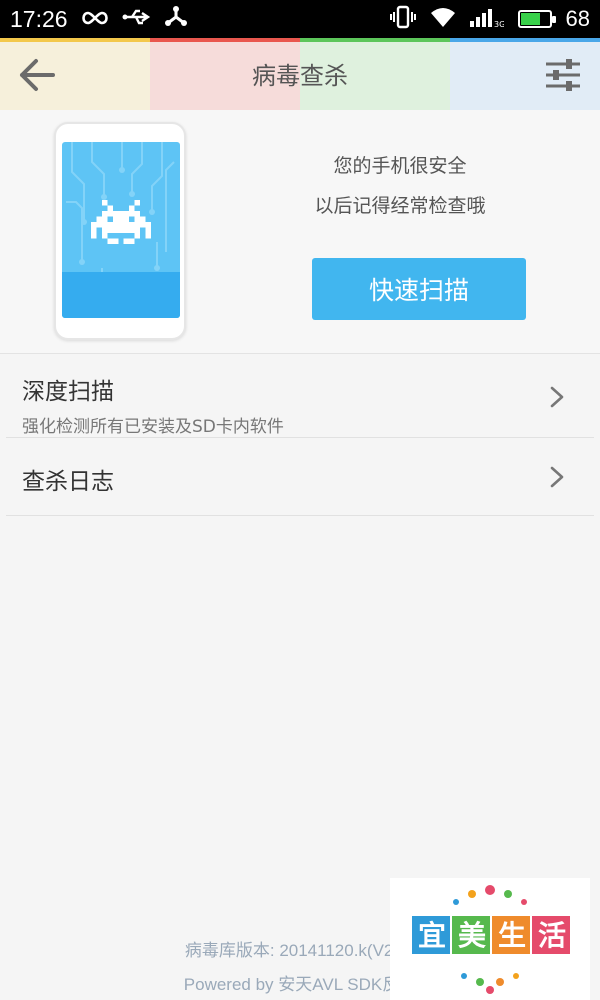  What do you see at coordinates (536, 19) in the screenshot?
I see `battery-icon` at bounding box center [536, 19].